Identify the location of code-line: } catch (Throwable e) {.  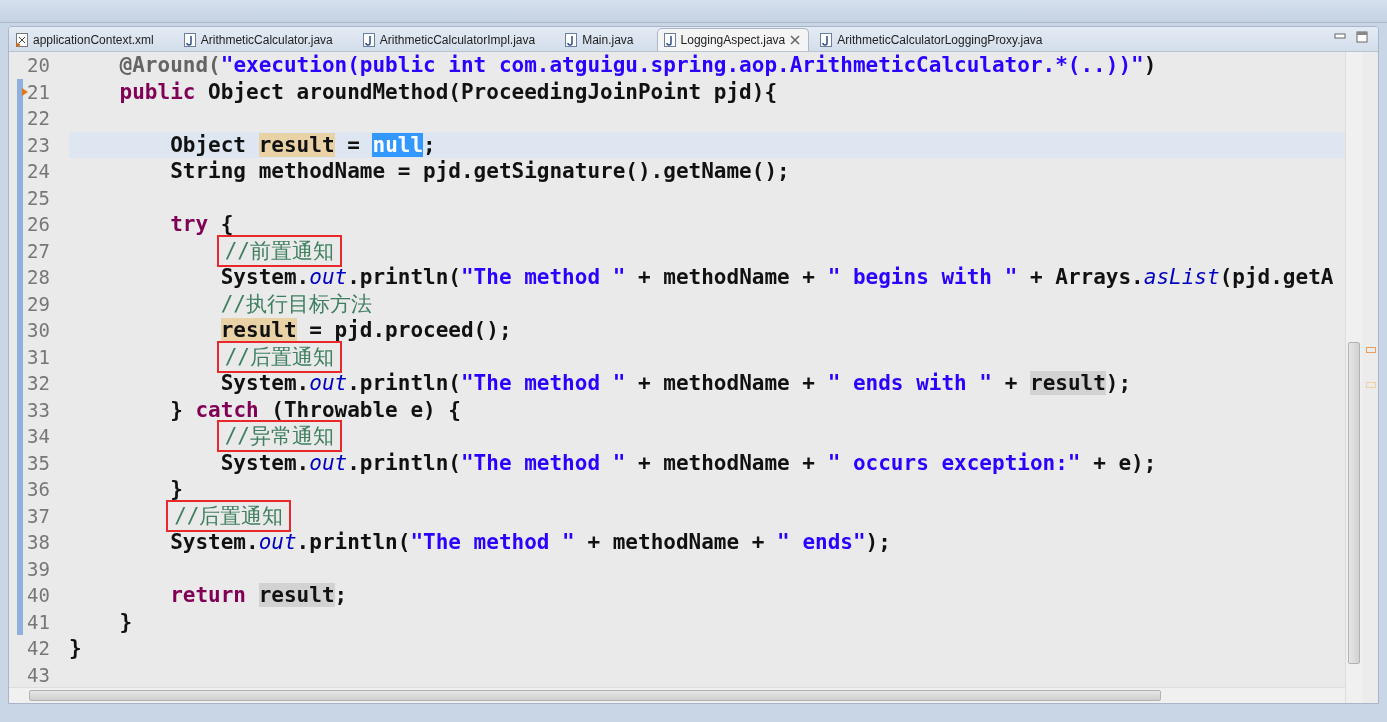
(315, 409).